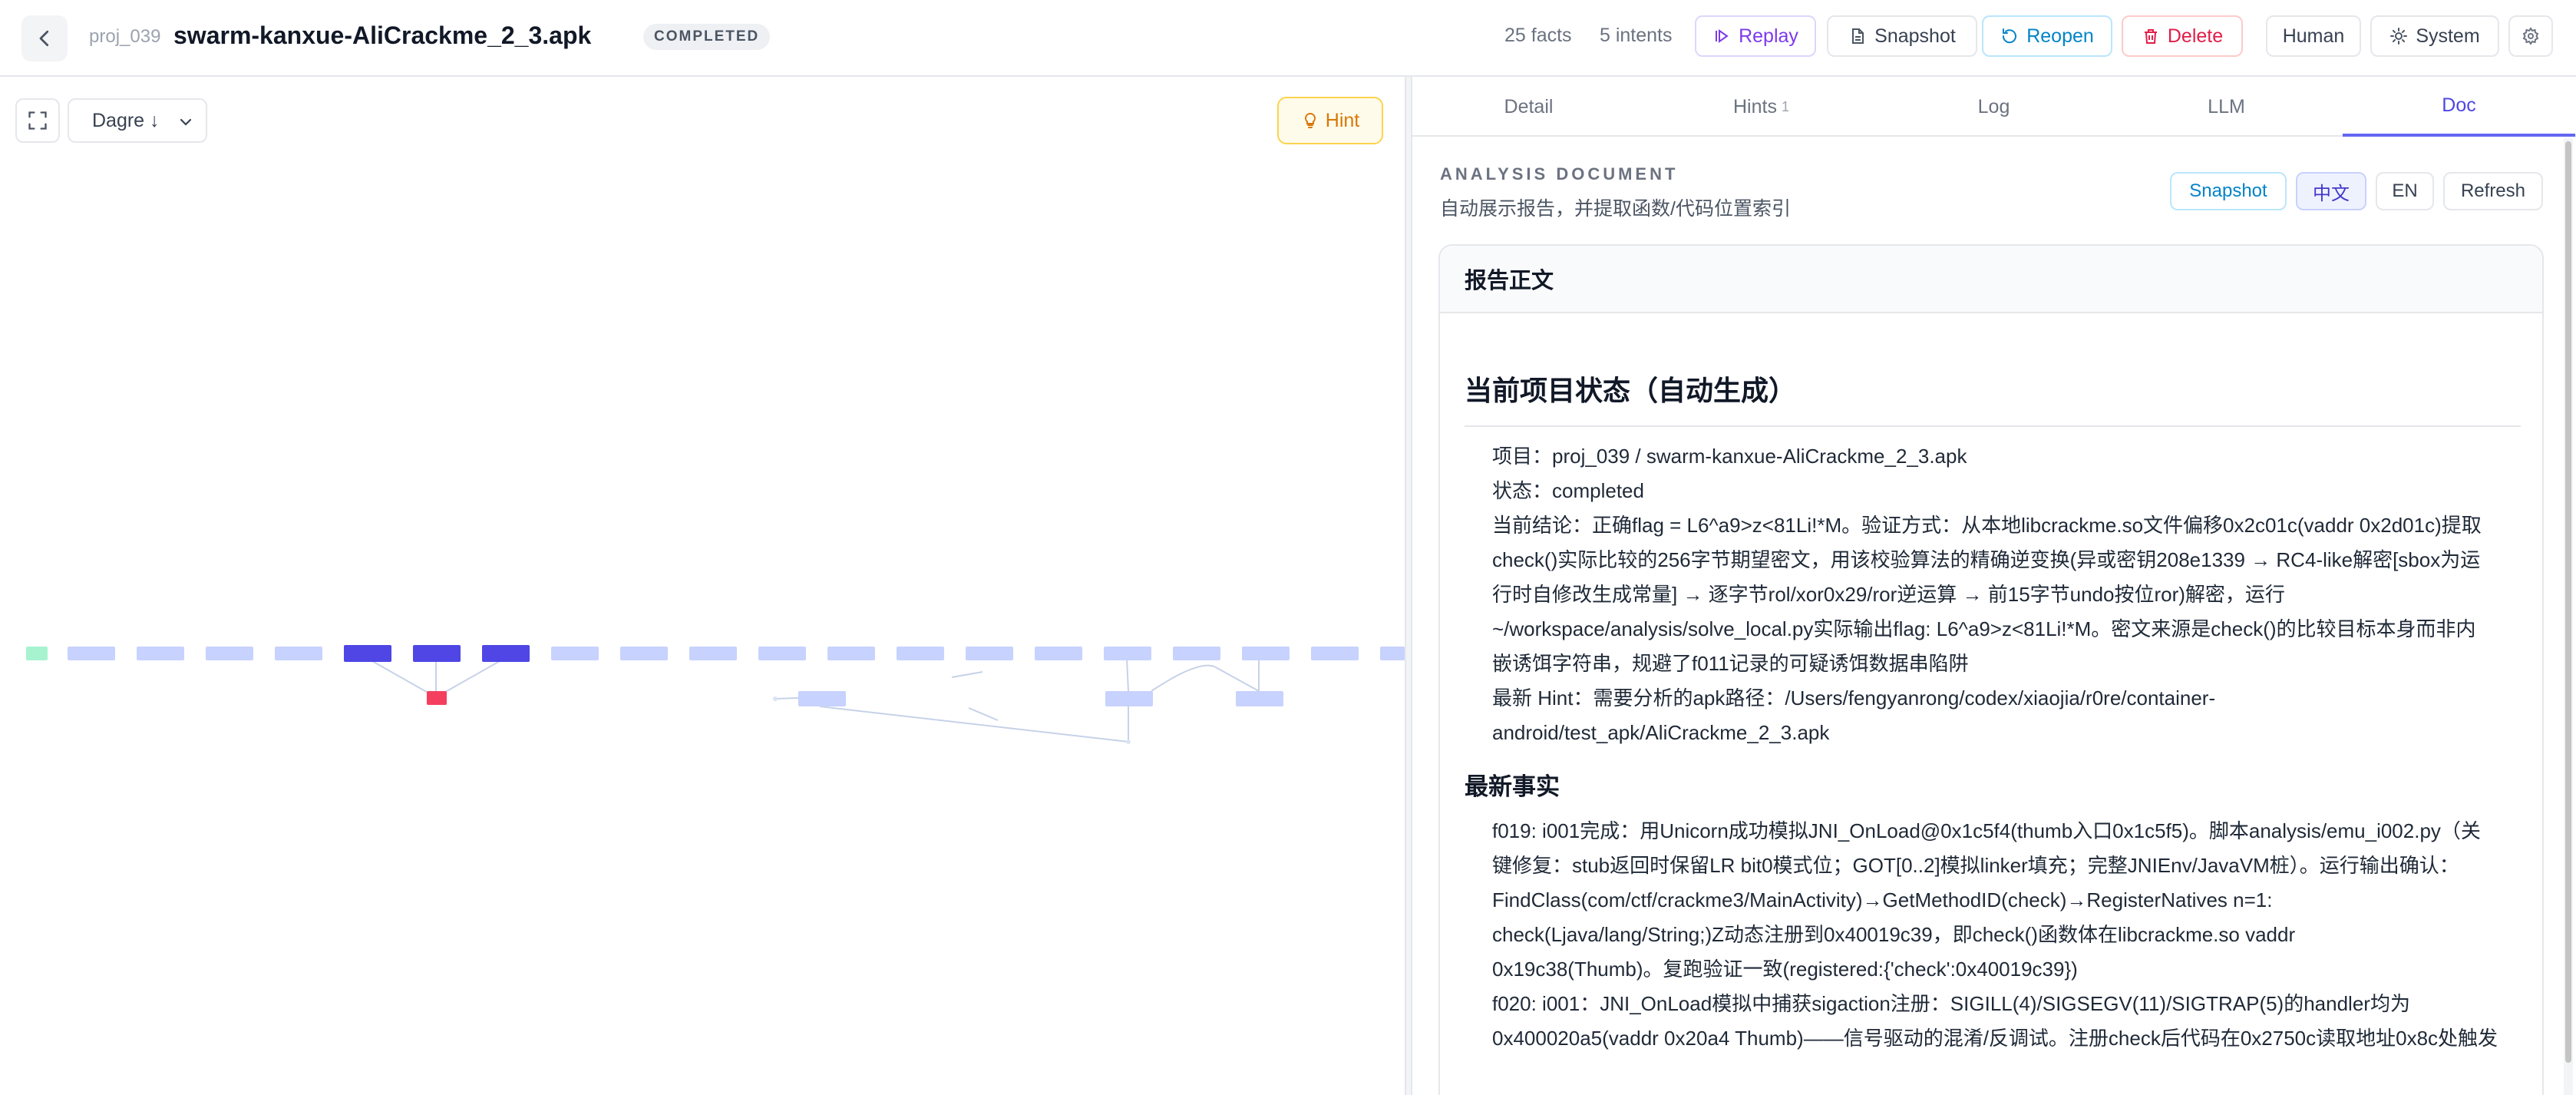  I want to click on tab-log: Log, so click(1994, 107).